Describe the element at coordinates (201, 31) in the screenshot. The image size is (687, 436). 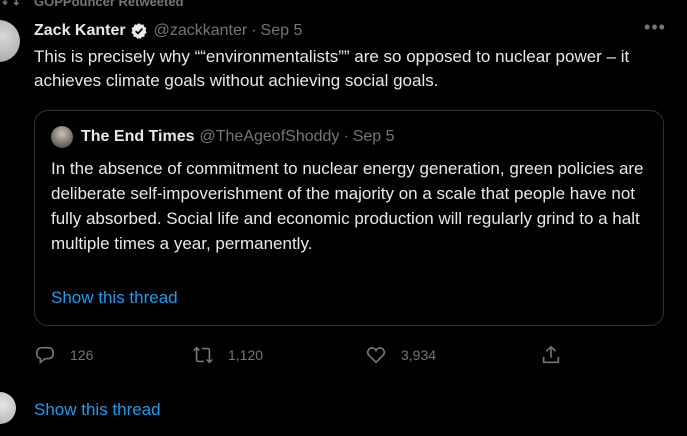
I see `author-handle: @zackkanter` at that location.